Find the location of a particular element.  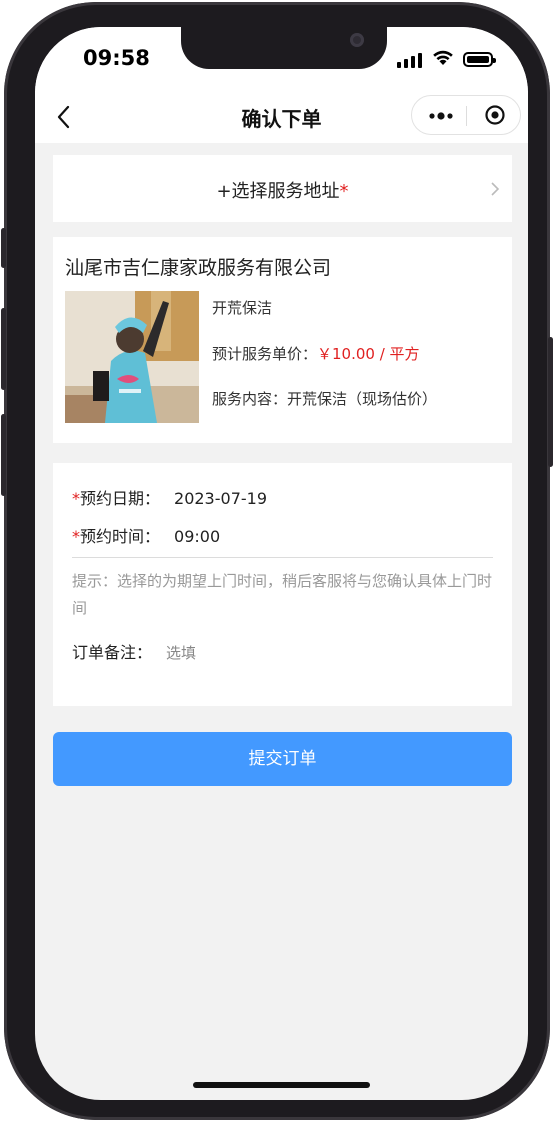

price-label: 预计服务单价： is located at coordinates (265, 354).